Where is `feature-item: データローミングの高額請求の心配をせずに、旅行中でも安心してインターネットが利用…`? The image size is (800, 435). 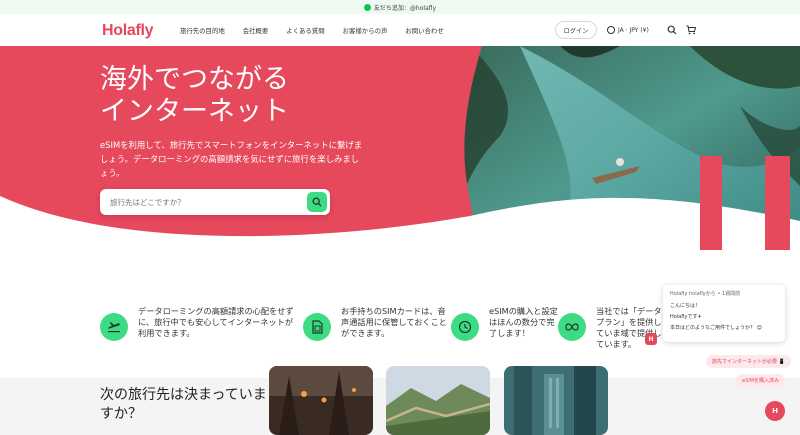 feature-item: データローミングの高額請求の心配をせずに、旅行中でも安心してインターネットが利用… is located at coordinates (200, 323).